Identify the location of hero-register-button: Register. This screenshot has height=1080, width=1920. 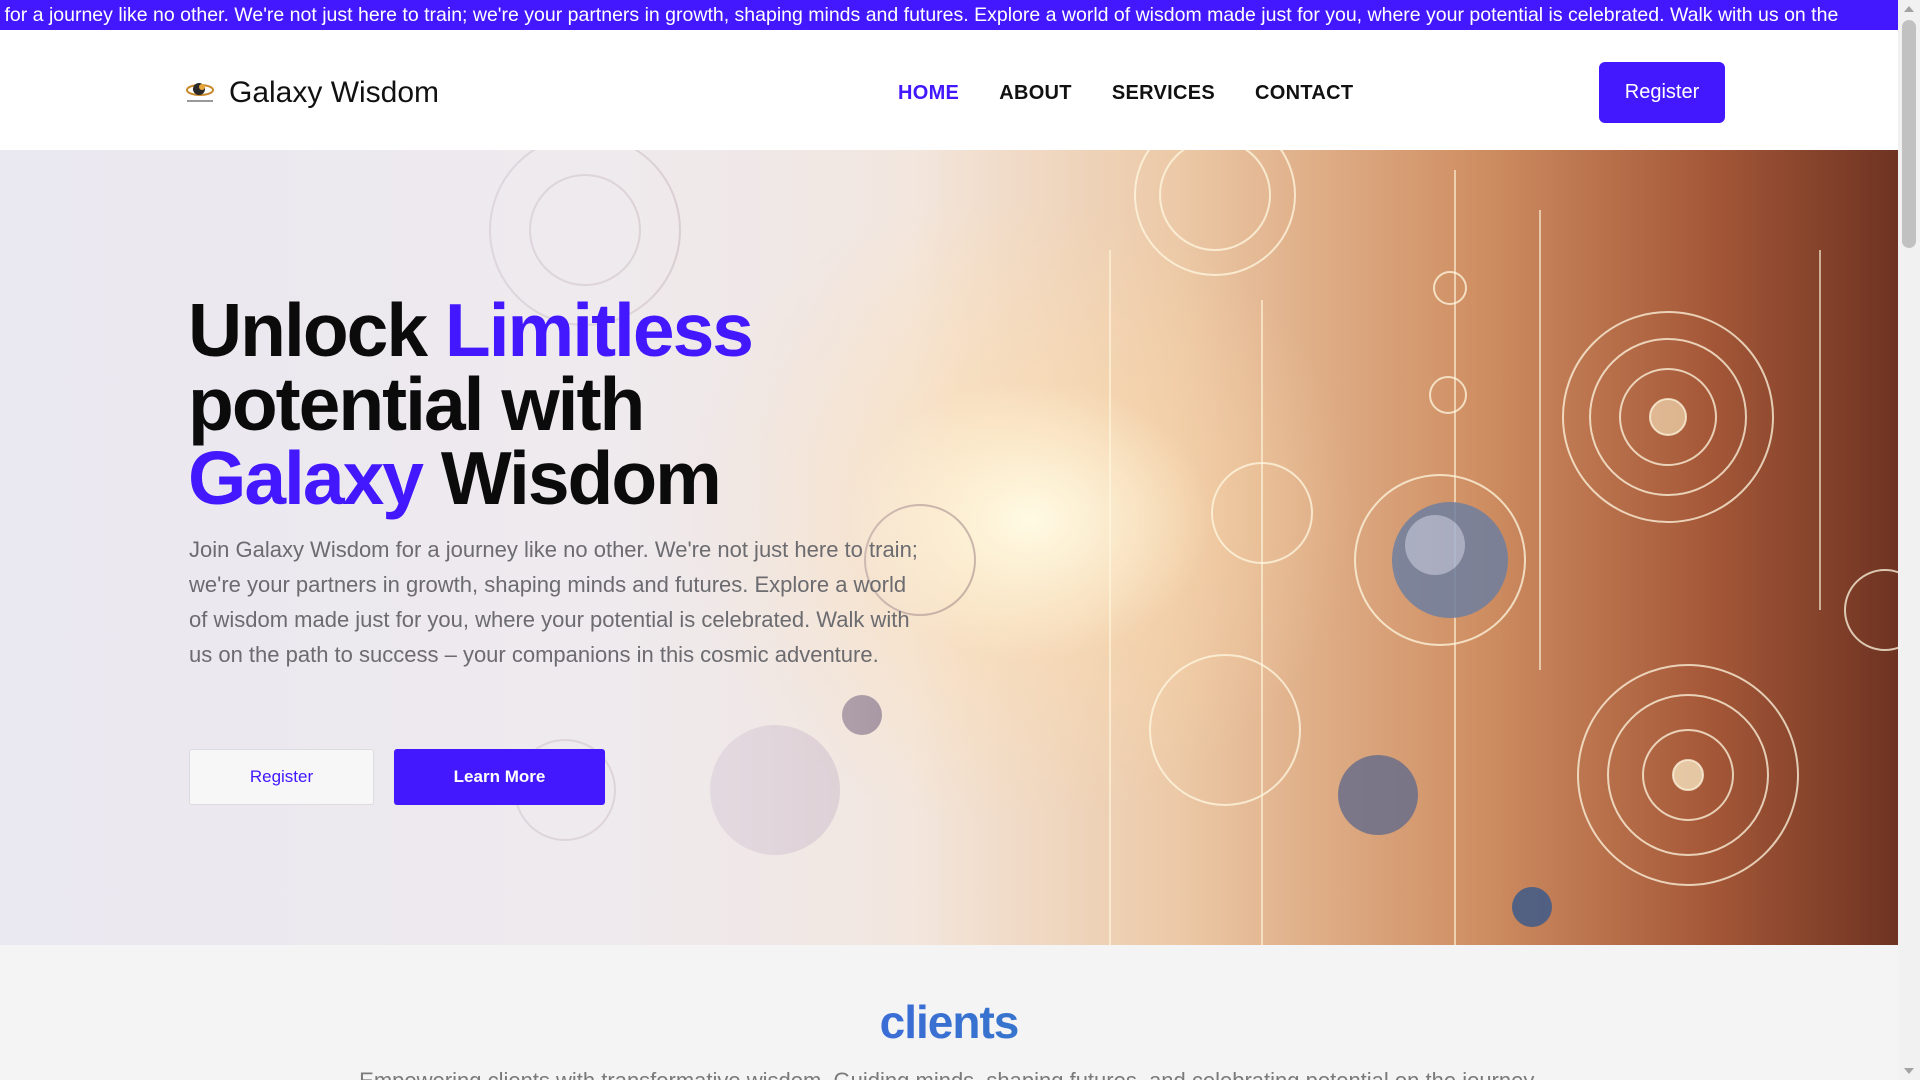
(281, 777).